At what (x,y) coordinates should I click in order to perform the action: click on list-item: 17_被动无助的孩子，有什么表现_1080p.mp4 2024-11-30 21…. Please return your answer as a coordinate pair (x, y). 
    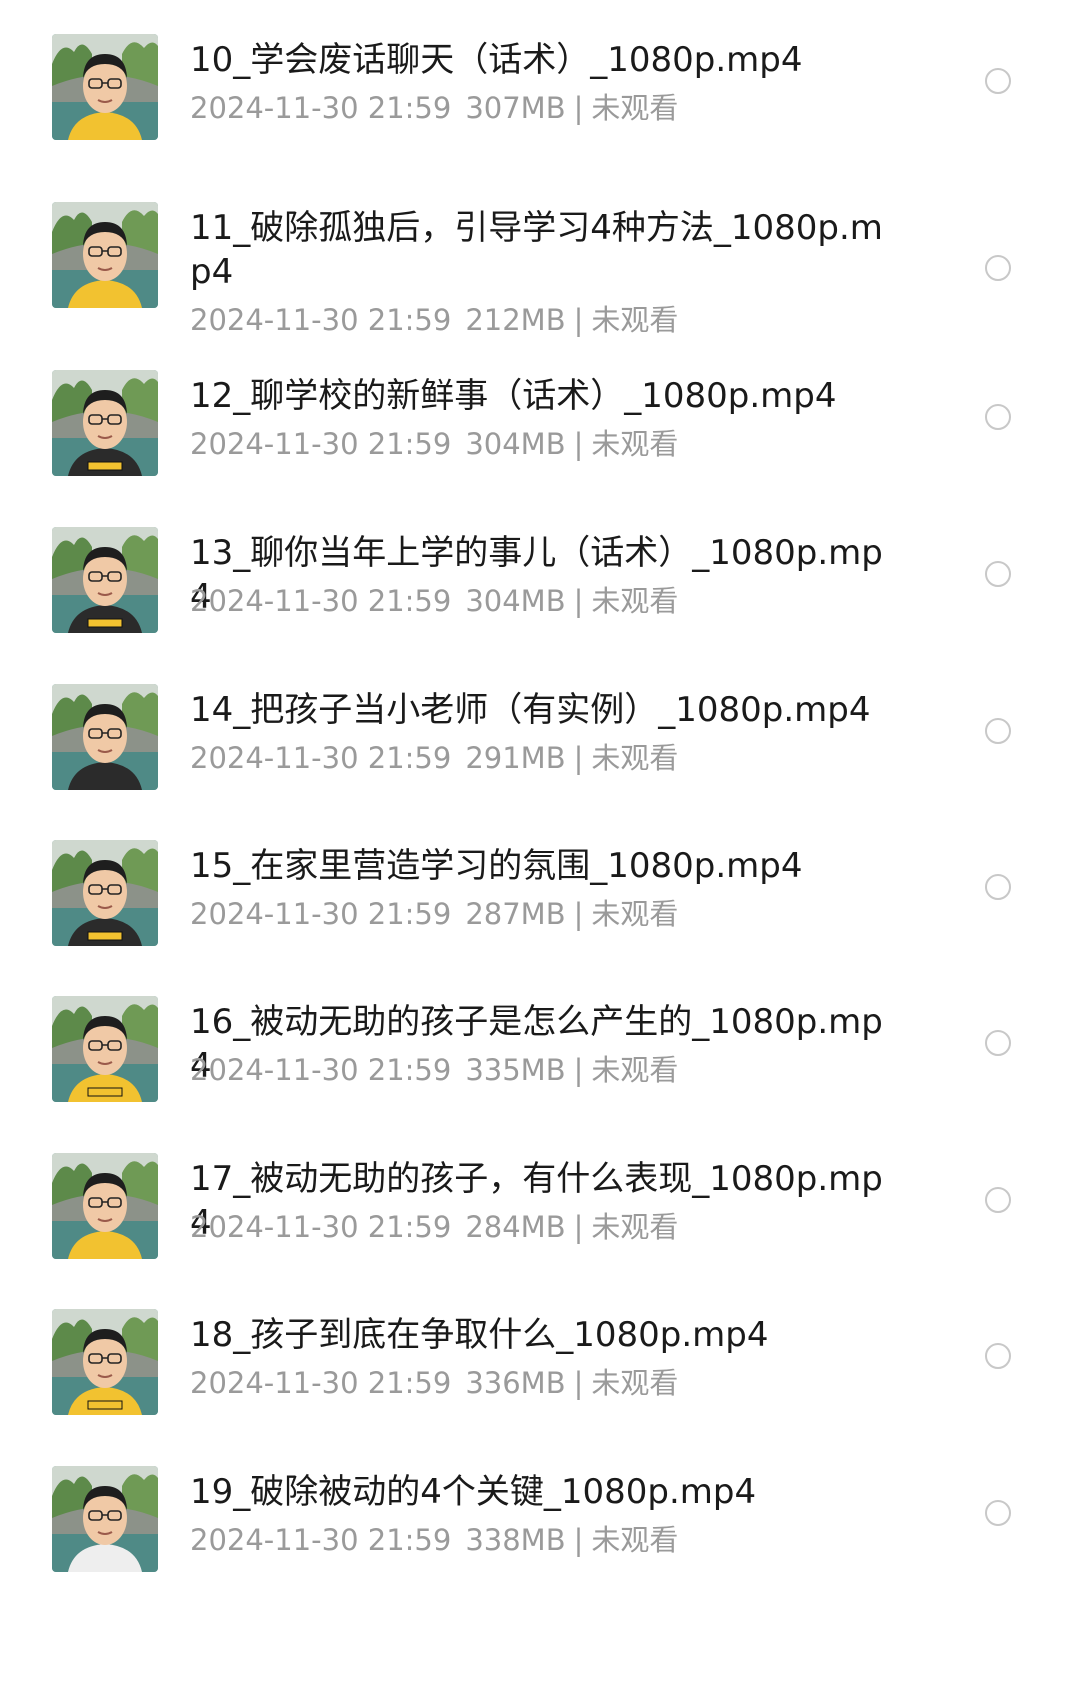
    Looking at the image, I should click on (538, 1225).